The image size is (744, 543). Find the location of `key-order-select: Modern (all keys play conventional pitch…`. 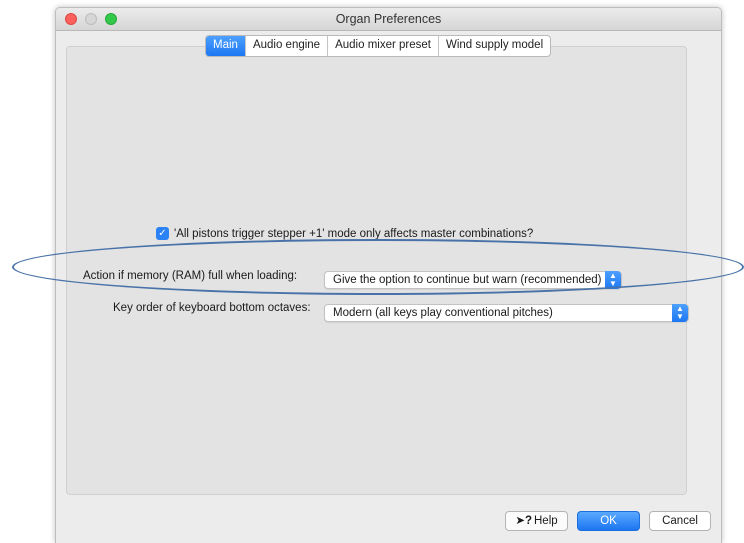

key-order-select: Modern (all keys play conventional pitch… is located at coordinates (506, 313).